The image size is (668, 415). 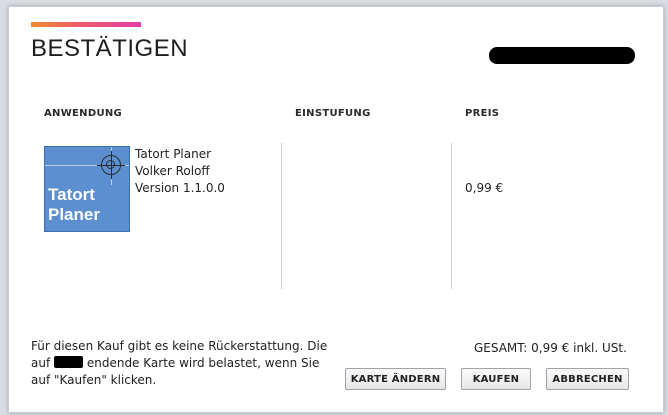 What do you see at coordinates (482, 113) in the screenshot?
I see `column-header-price: PREIS` at bounding box center [482, 113].